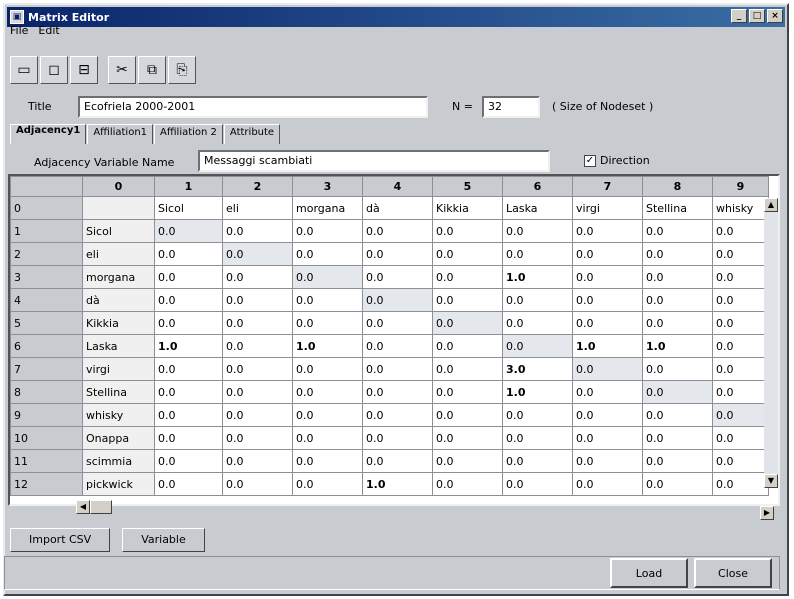 The height and width of the screenshot is (599, 794). What do you see at coordinates (118, 484) in the screenshot?
I see `node-name-cell: pickwick` at bounding box center [118, 484].